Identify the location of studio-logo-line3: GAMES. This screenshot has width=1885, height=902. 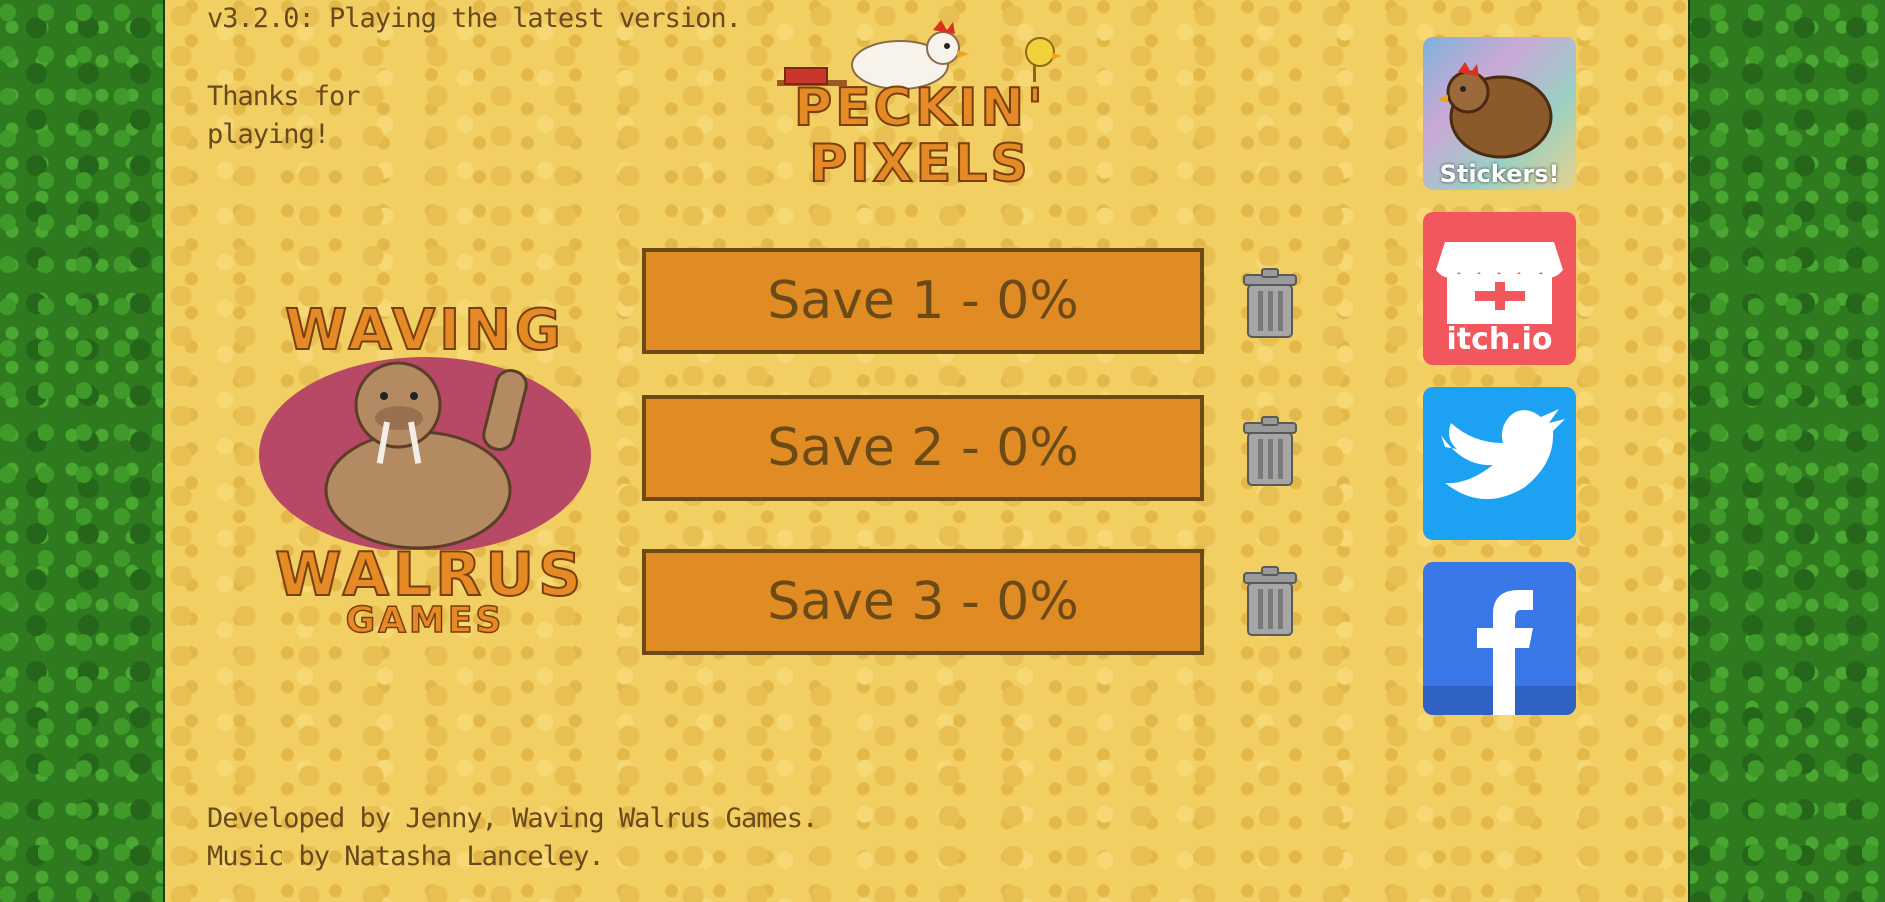
(425, 620).